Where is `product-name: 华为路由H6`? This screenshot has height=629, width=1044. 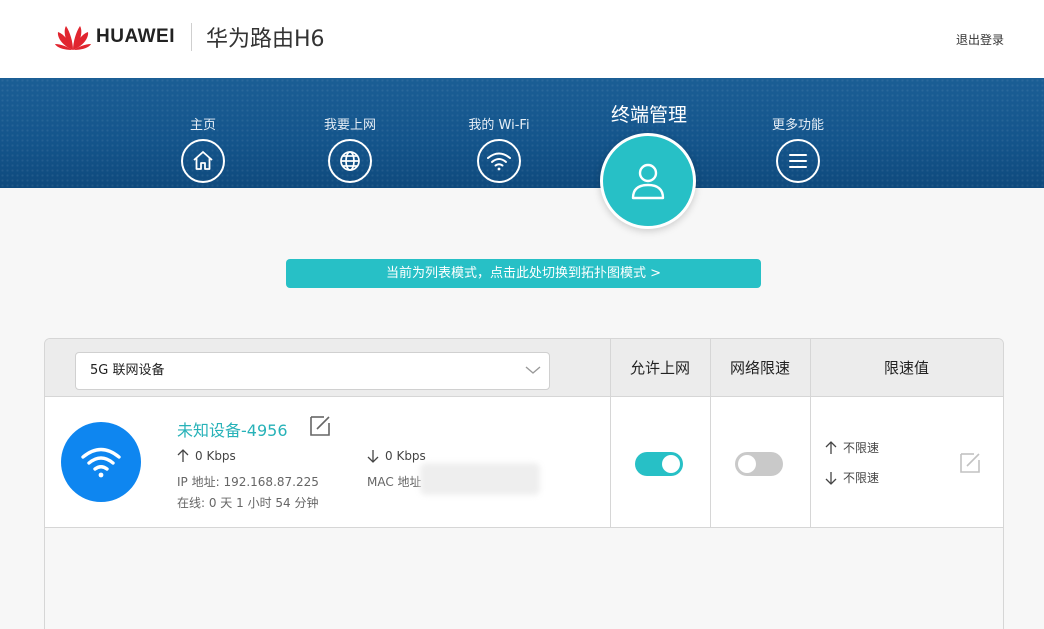 product-name: 华为路由H6 is located at coordinates (265, 39).